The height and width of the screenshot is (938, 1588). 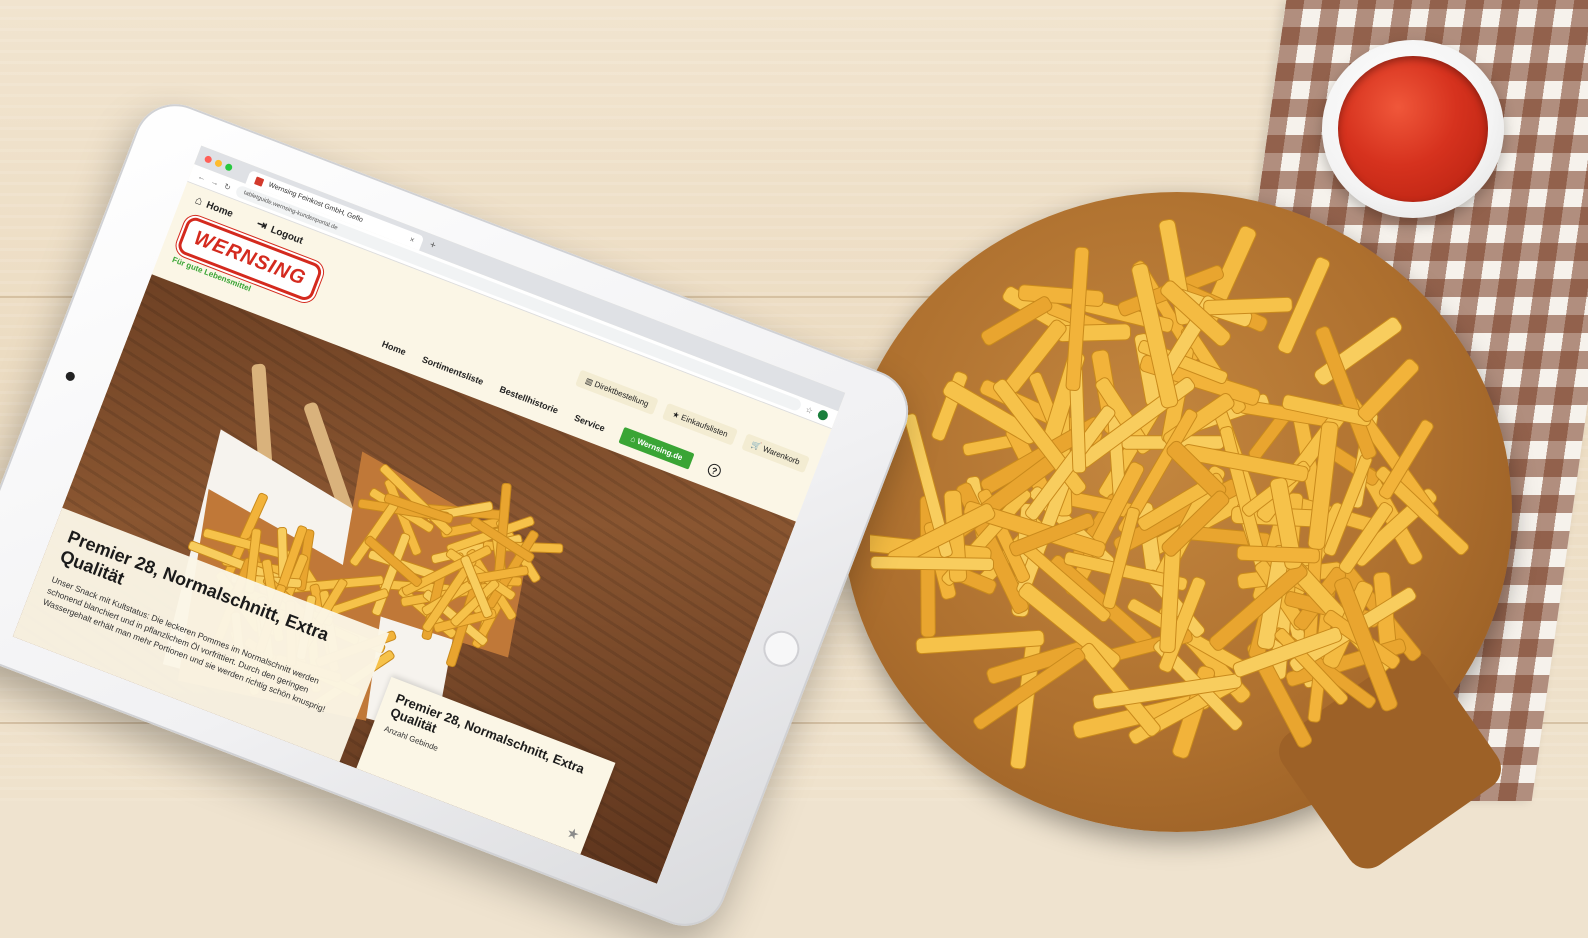 I want to click on shopping-list-button: ★ Einkaufslisten, so click(x=700, y=424).